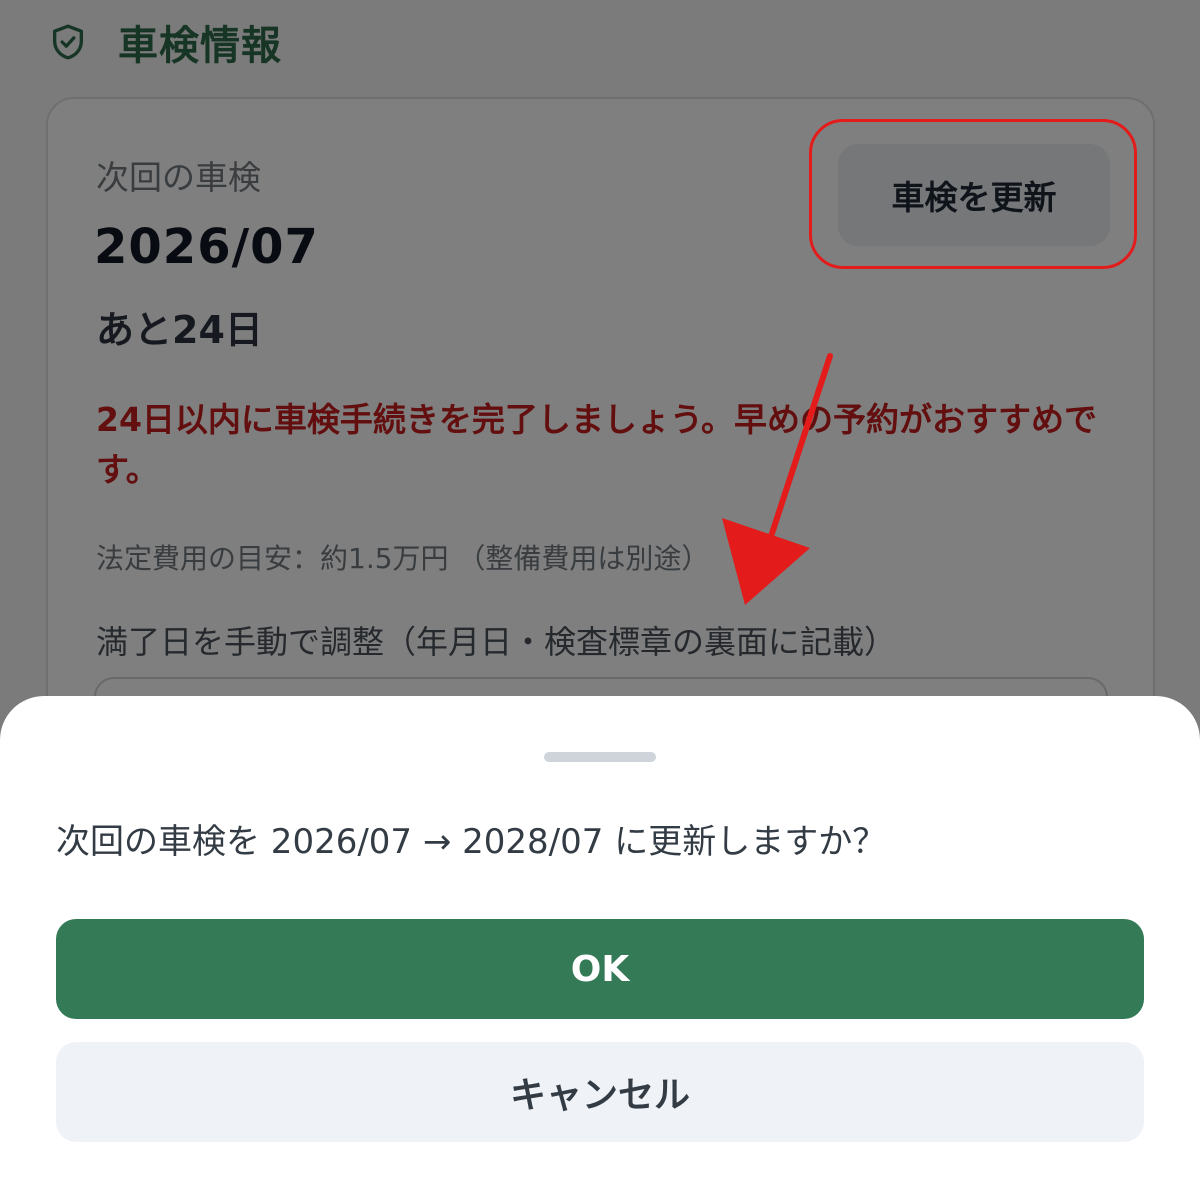 This screenshot has height=1199, width=1200. What do you see at coordinates (600, 1092) in the screenshot?
I see `cancel-button: キャンセル` at bounding box center [600, 1092].